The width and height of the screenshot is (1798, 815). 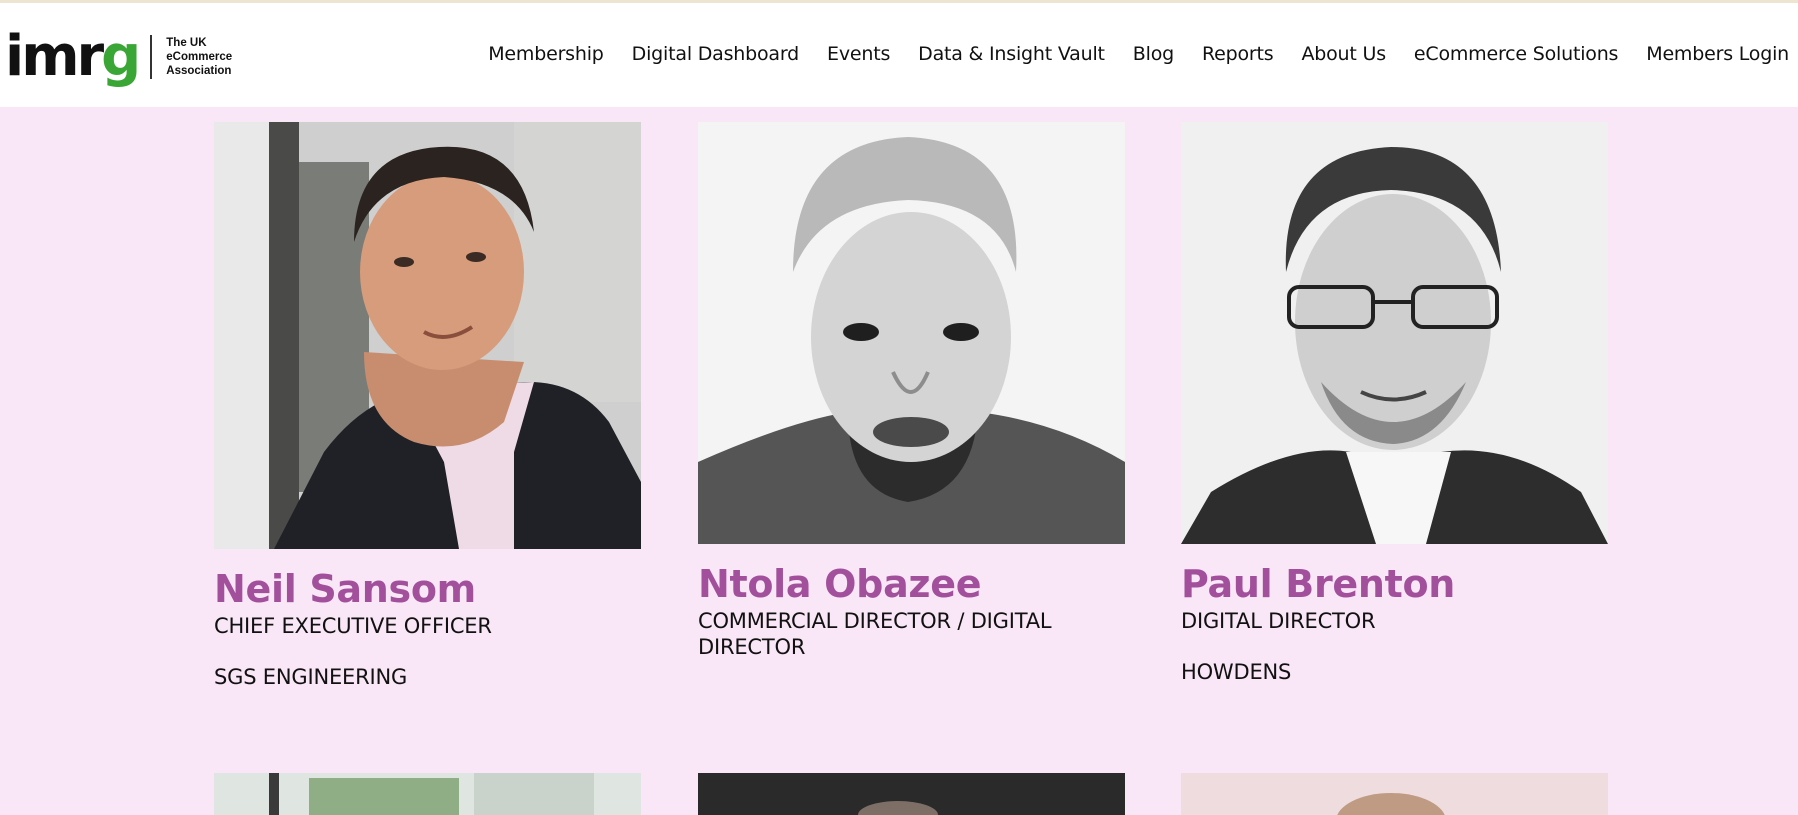 What do you see at coordinates (875, 634) in the screenshot?
I see `person-role: COMMERCIAL DIRECTOR / DIGITAL DIRECTOR` at bounding box center [875, 634].